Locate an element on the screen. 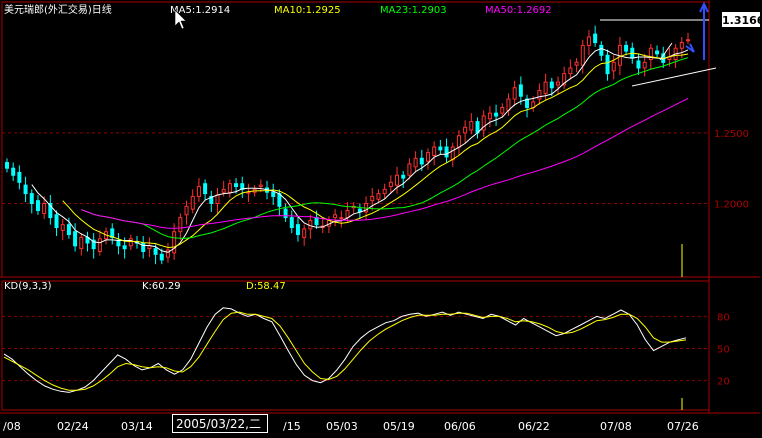 This screenshot has width=762, height=438. x-tick-label: 02/24 is located at coordinates (73, 426).